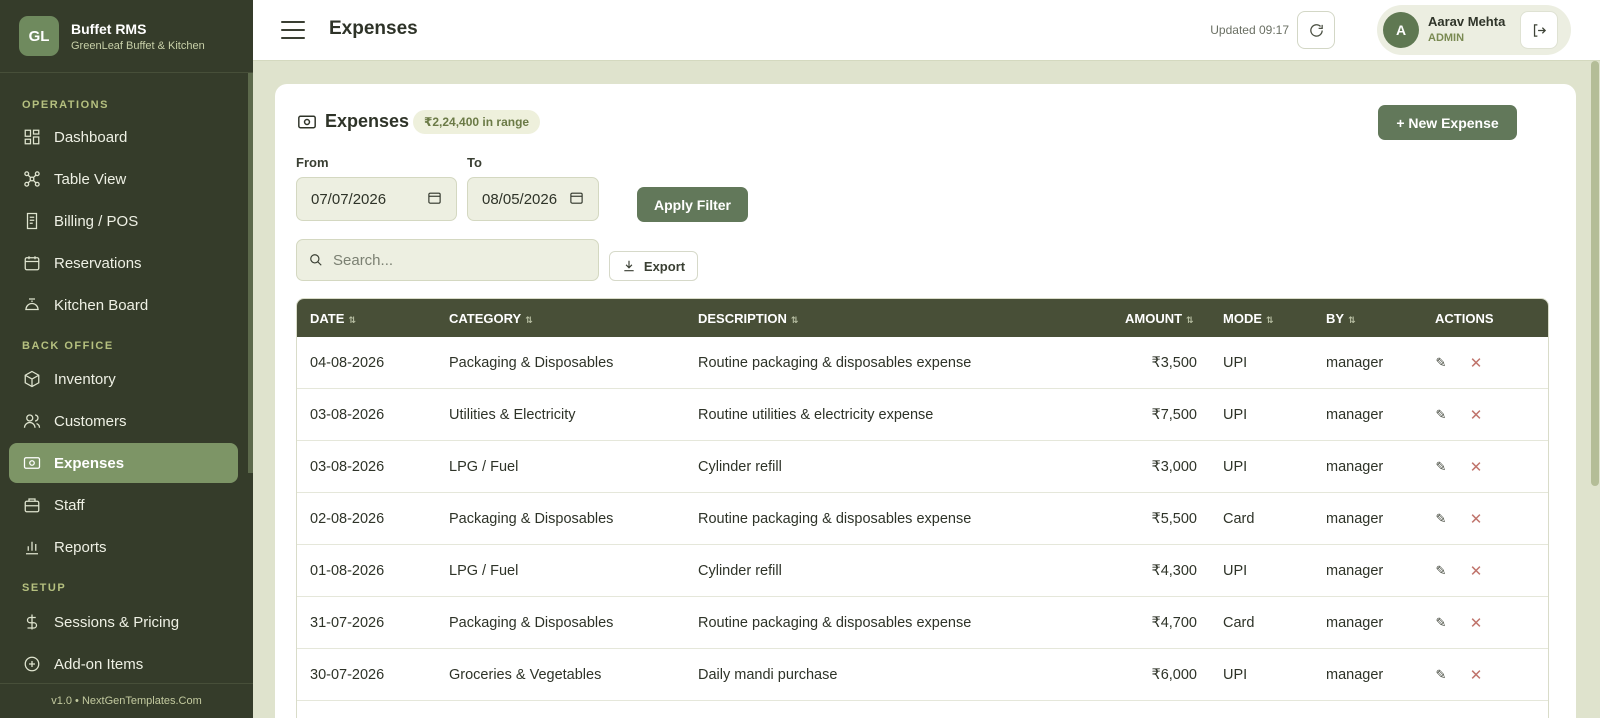 The image size is (1600, 718). I want to click on sidebar-item-staff: Staff, so click(123, 505).